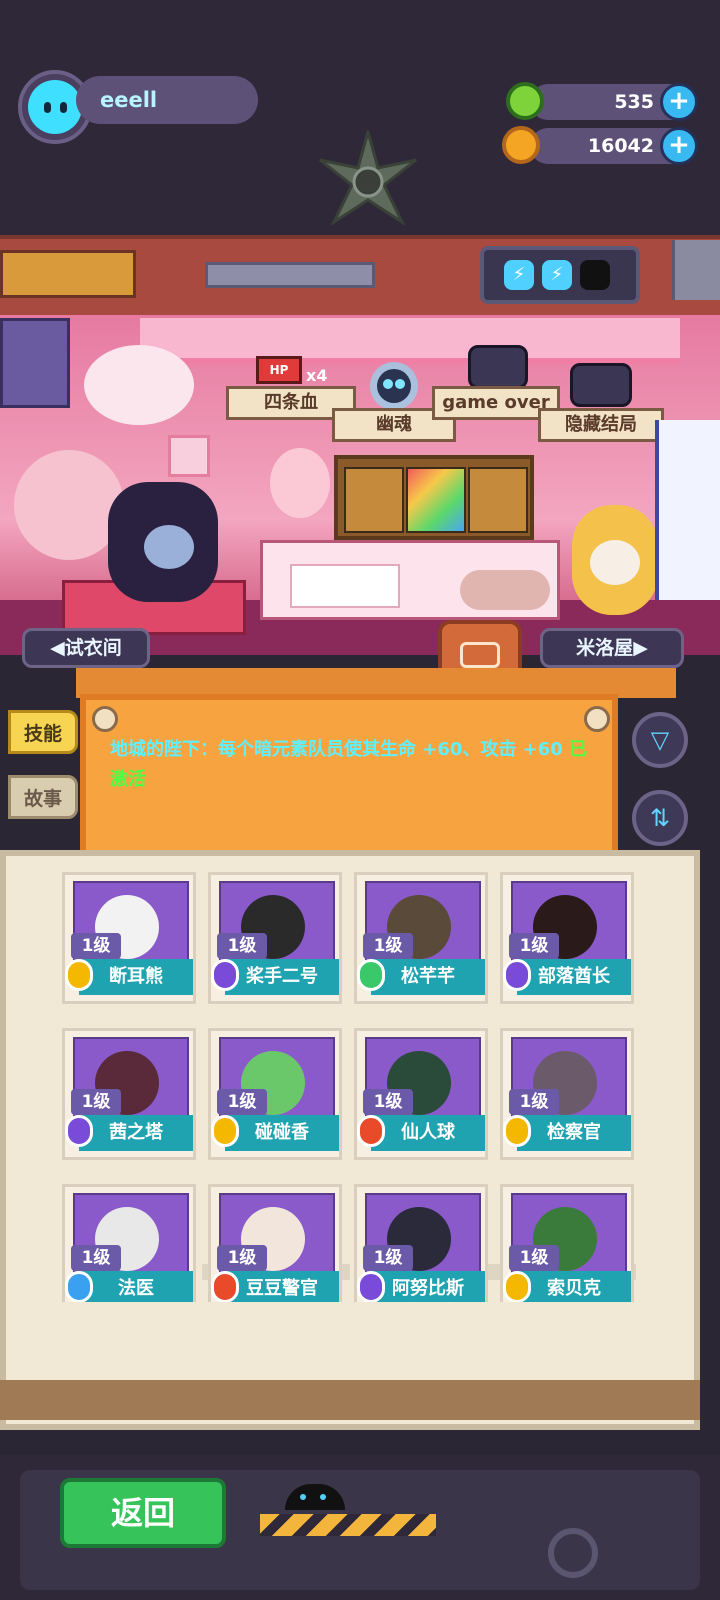  Describe the element at coordinates (428, 1133) in the screenshot. I see `character-name: 仙人球` at that location.